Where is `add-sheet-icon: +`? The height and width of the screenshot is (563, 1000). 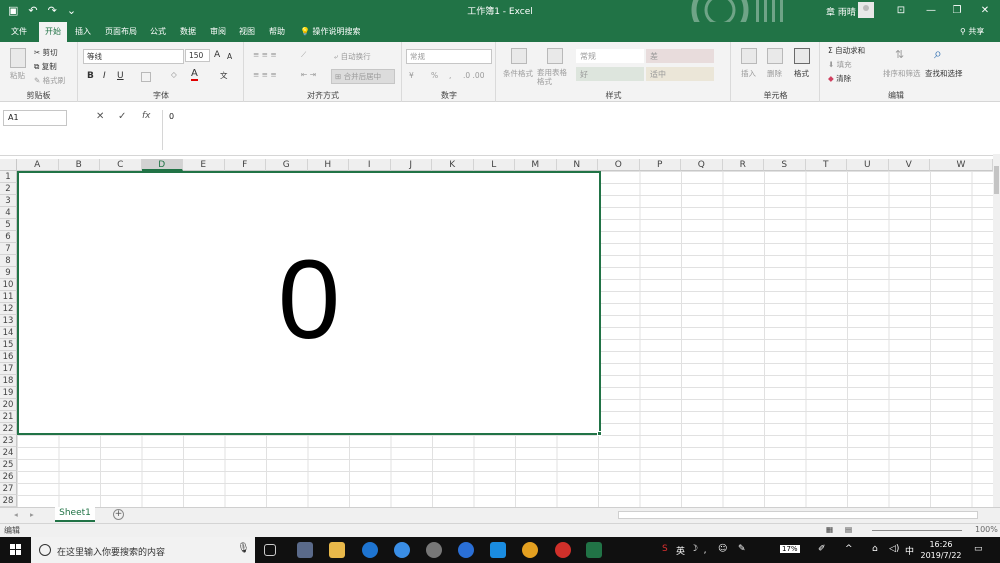
add-sheet-icon: + is located at coordinates (118, 514).